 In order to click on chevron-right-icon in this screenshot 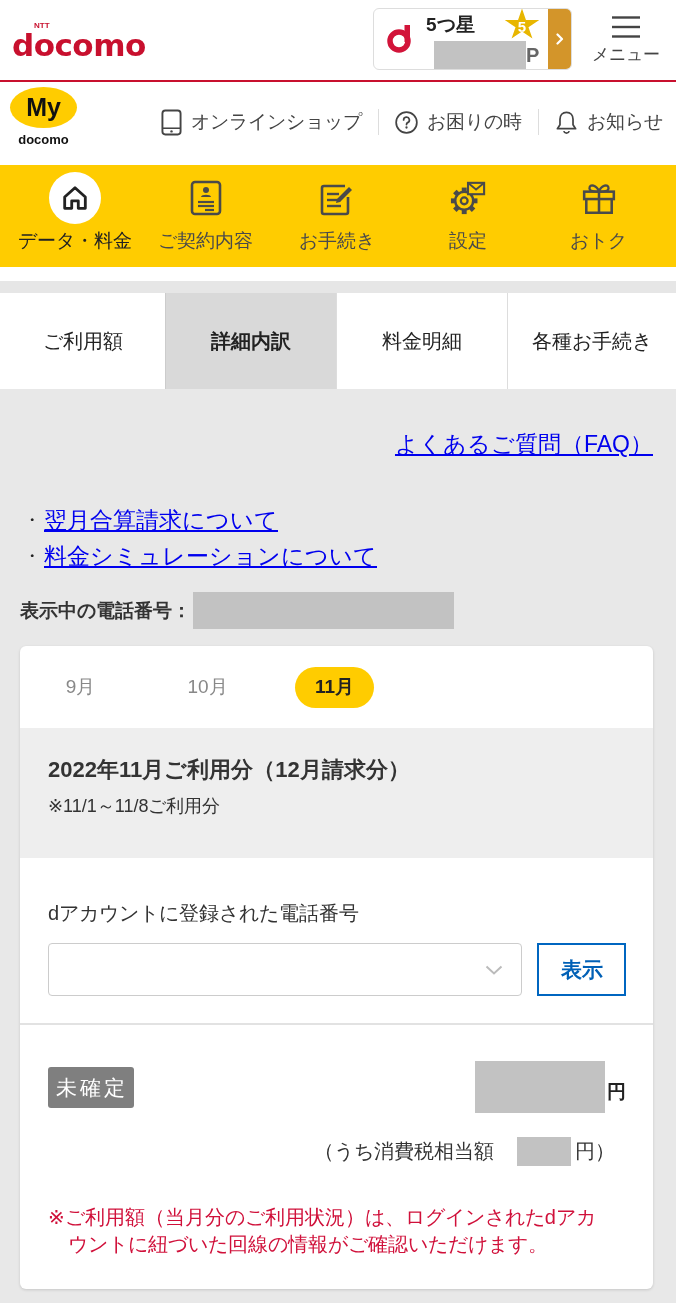, I will do `click(559, 39)`.